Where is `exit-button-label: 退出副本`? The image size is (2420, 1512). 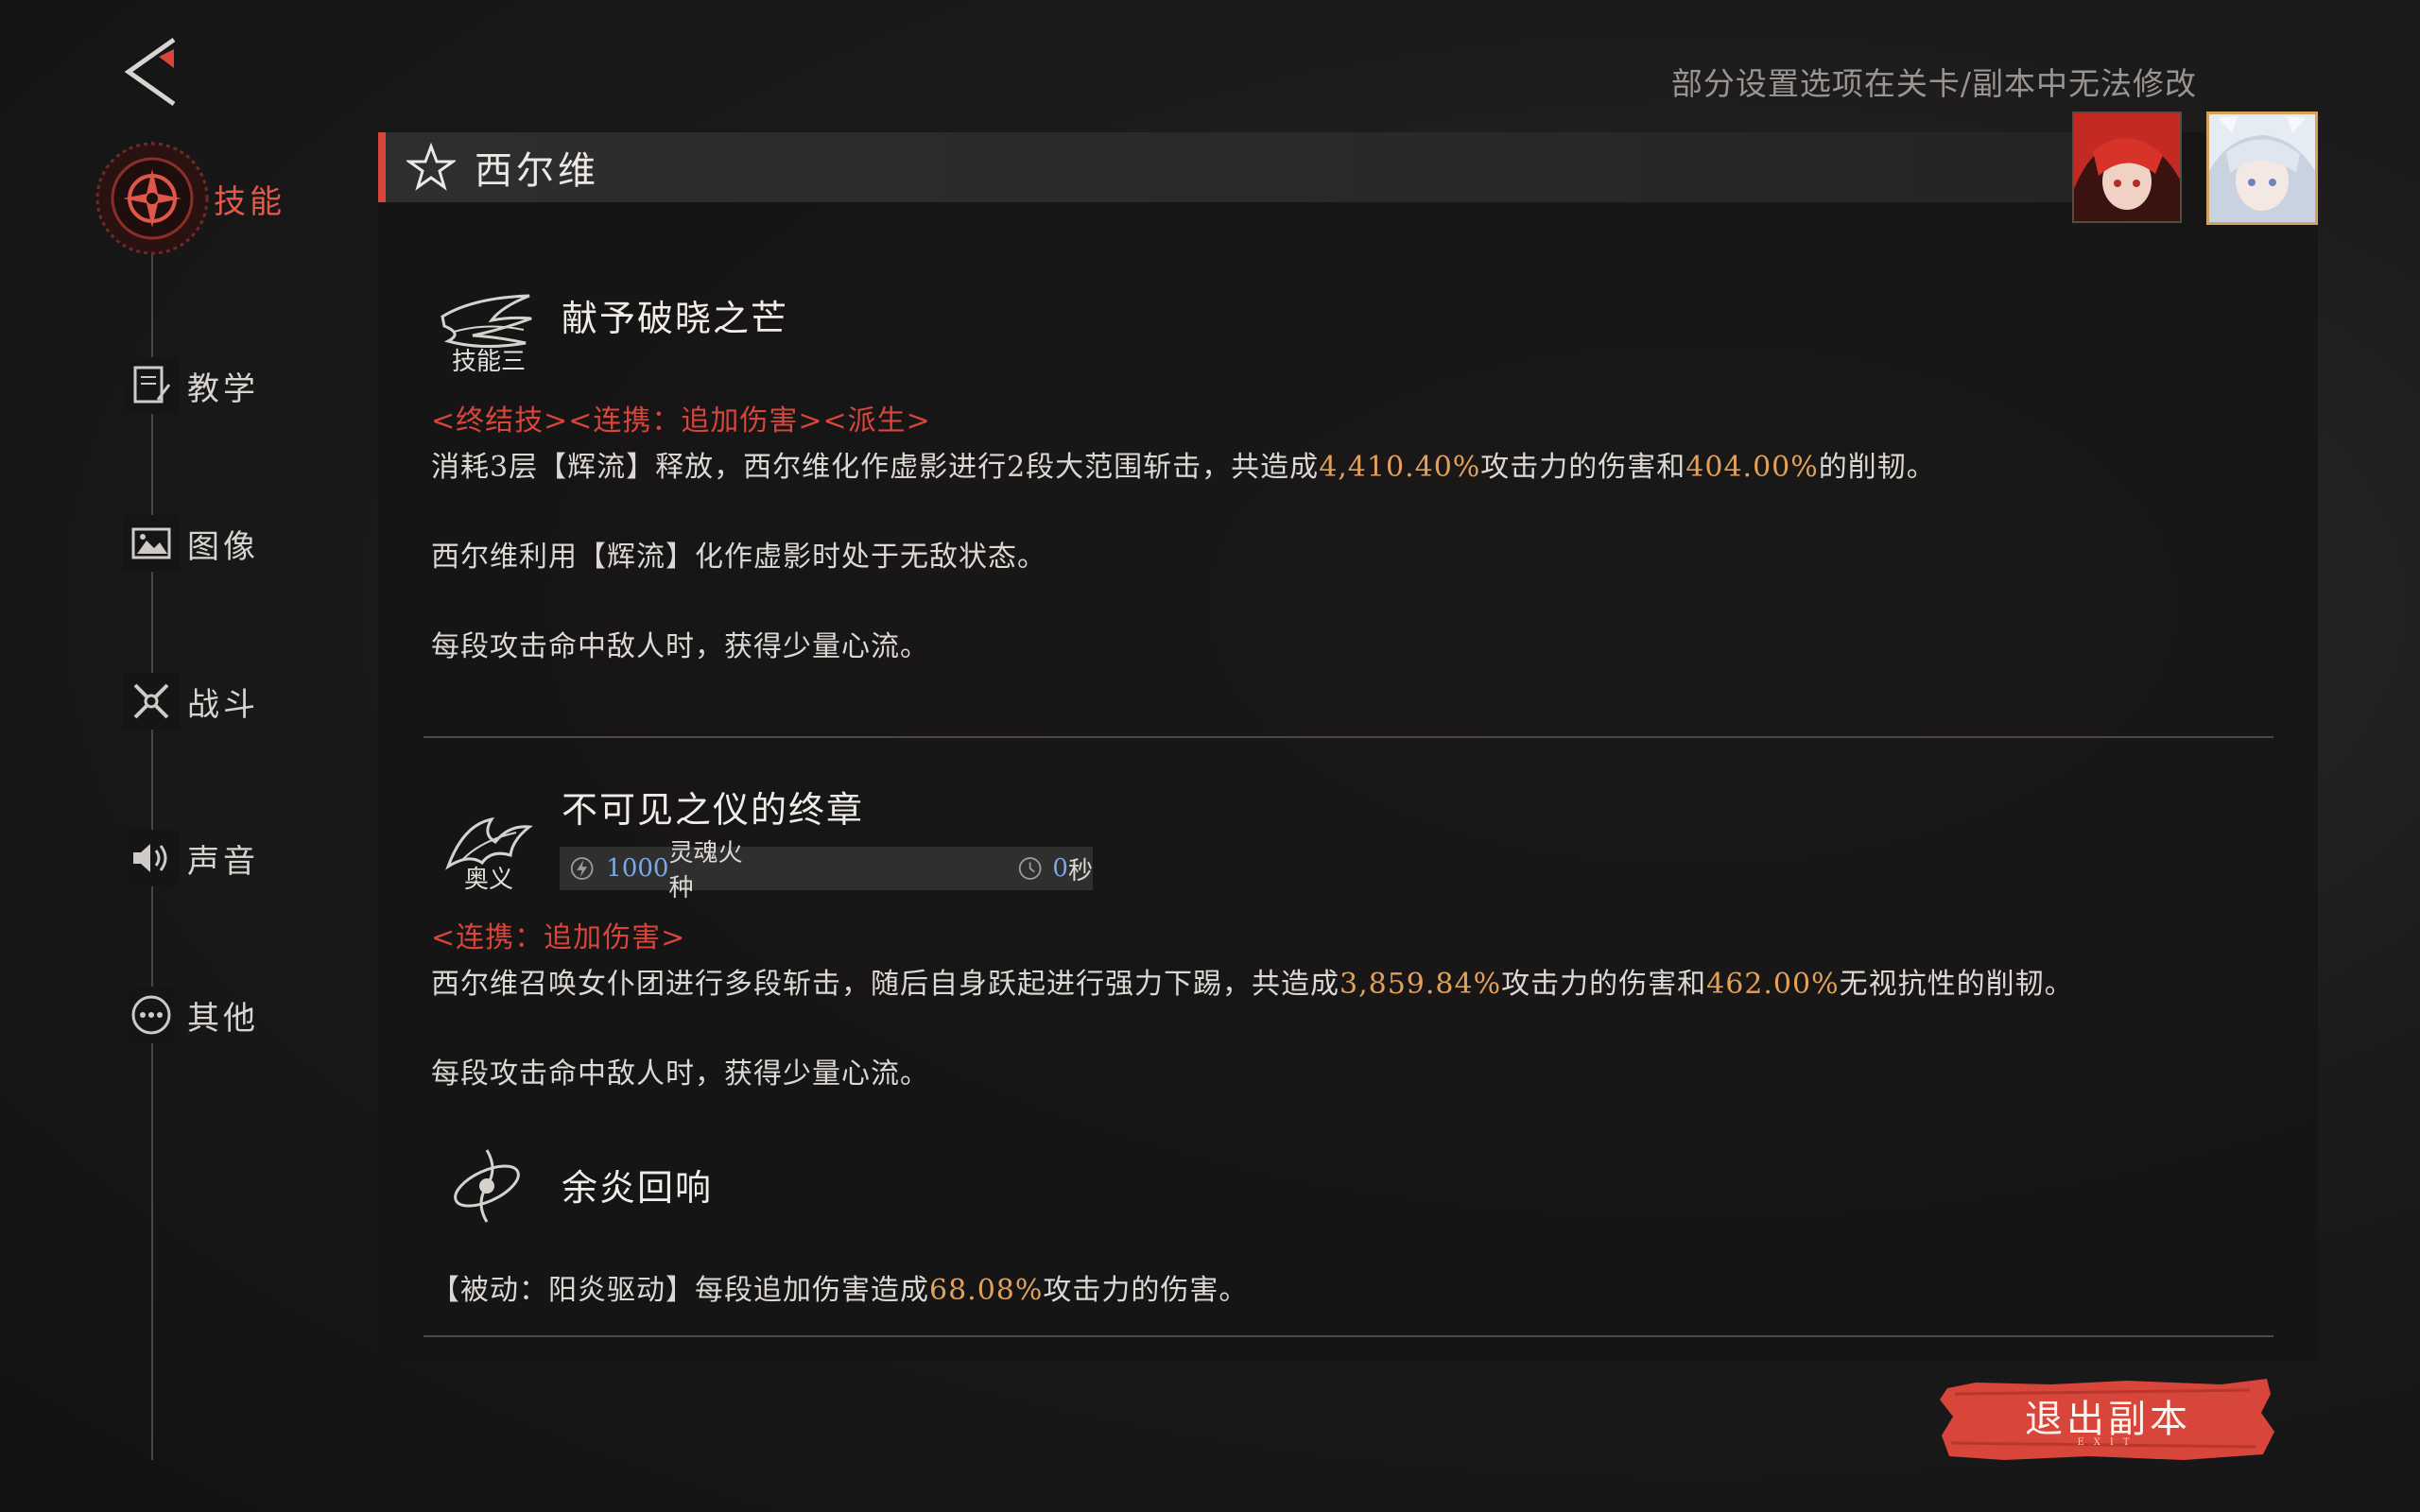
exit-button-label: 退出副本 is located at coordinates (2108, 1419).